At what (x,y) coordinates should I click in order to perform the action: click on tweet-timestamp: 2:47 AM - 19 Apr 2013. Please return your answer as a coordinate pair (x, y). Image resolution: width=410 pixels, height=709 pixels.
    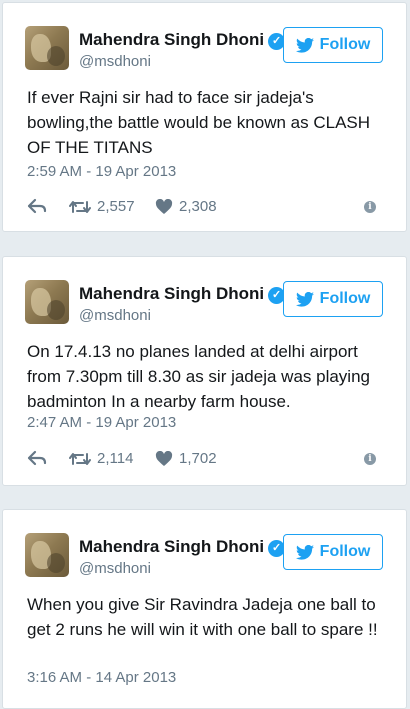
    Looking at the image, I should click on (101, 422).